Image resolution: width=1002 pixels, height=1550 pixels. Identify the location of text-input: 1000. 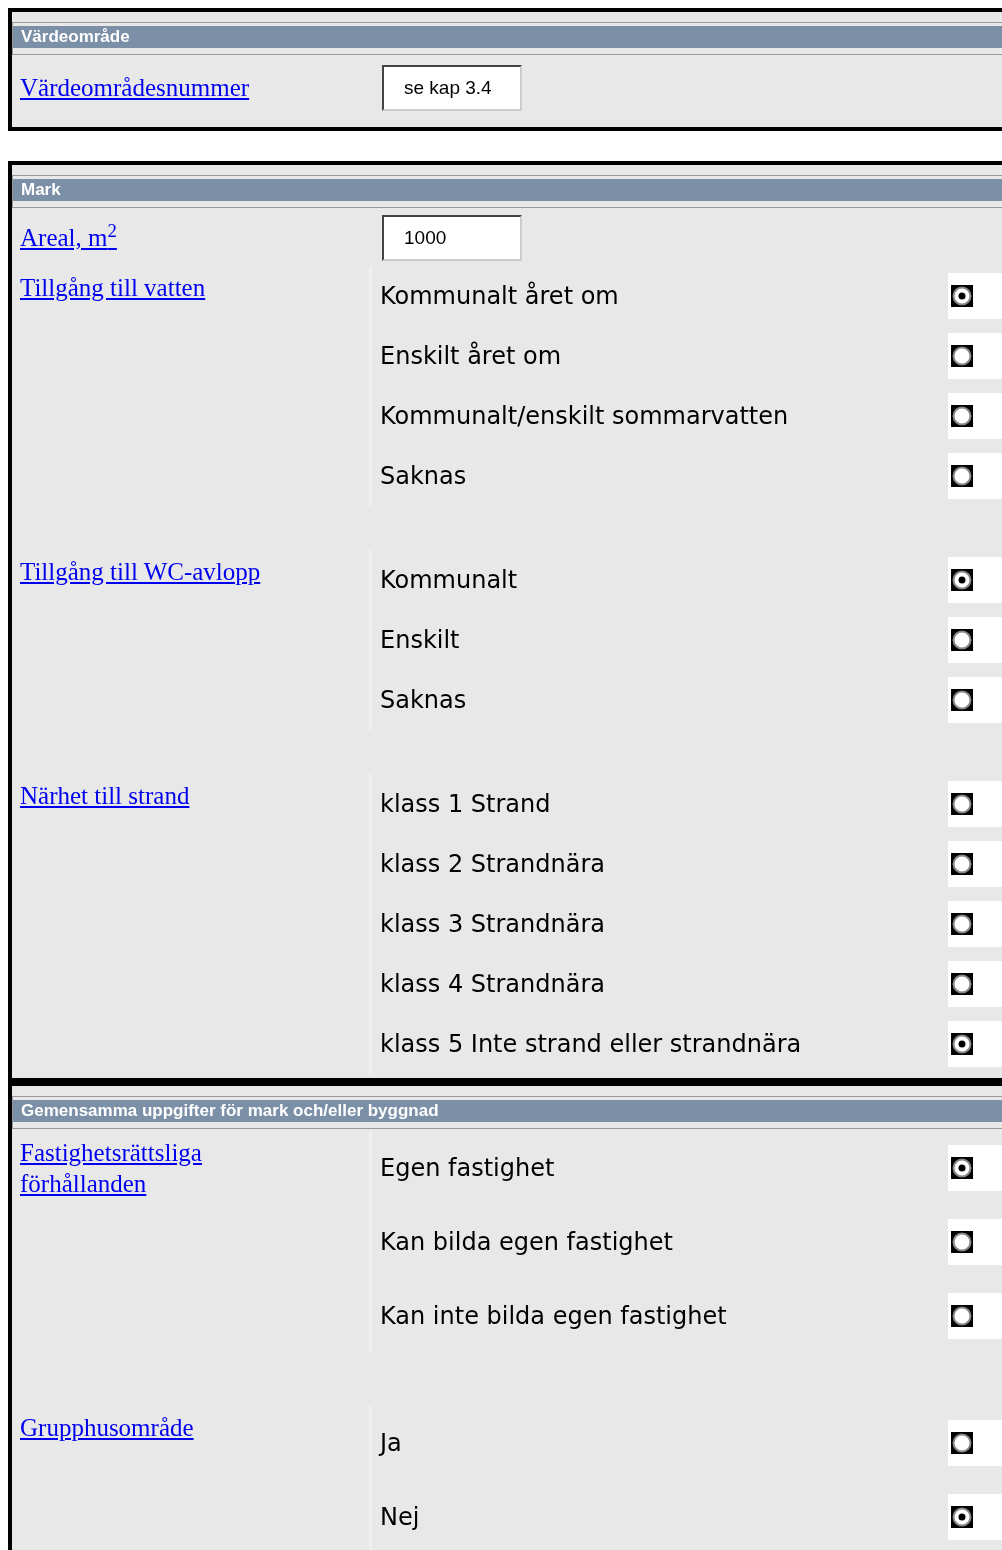
(452, 238).